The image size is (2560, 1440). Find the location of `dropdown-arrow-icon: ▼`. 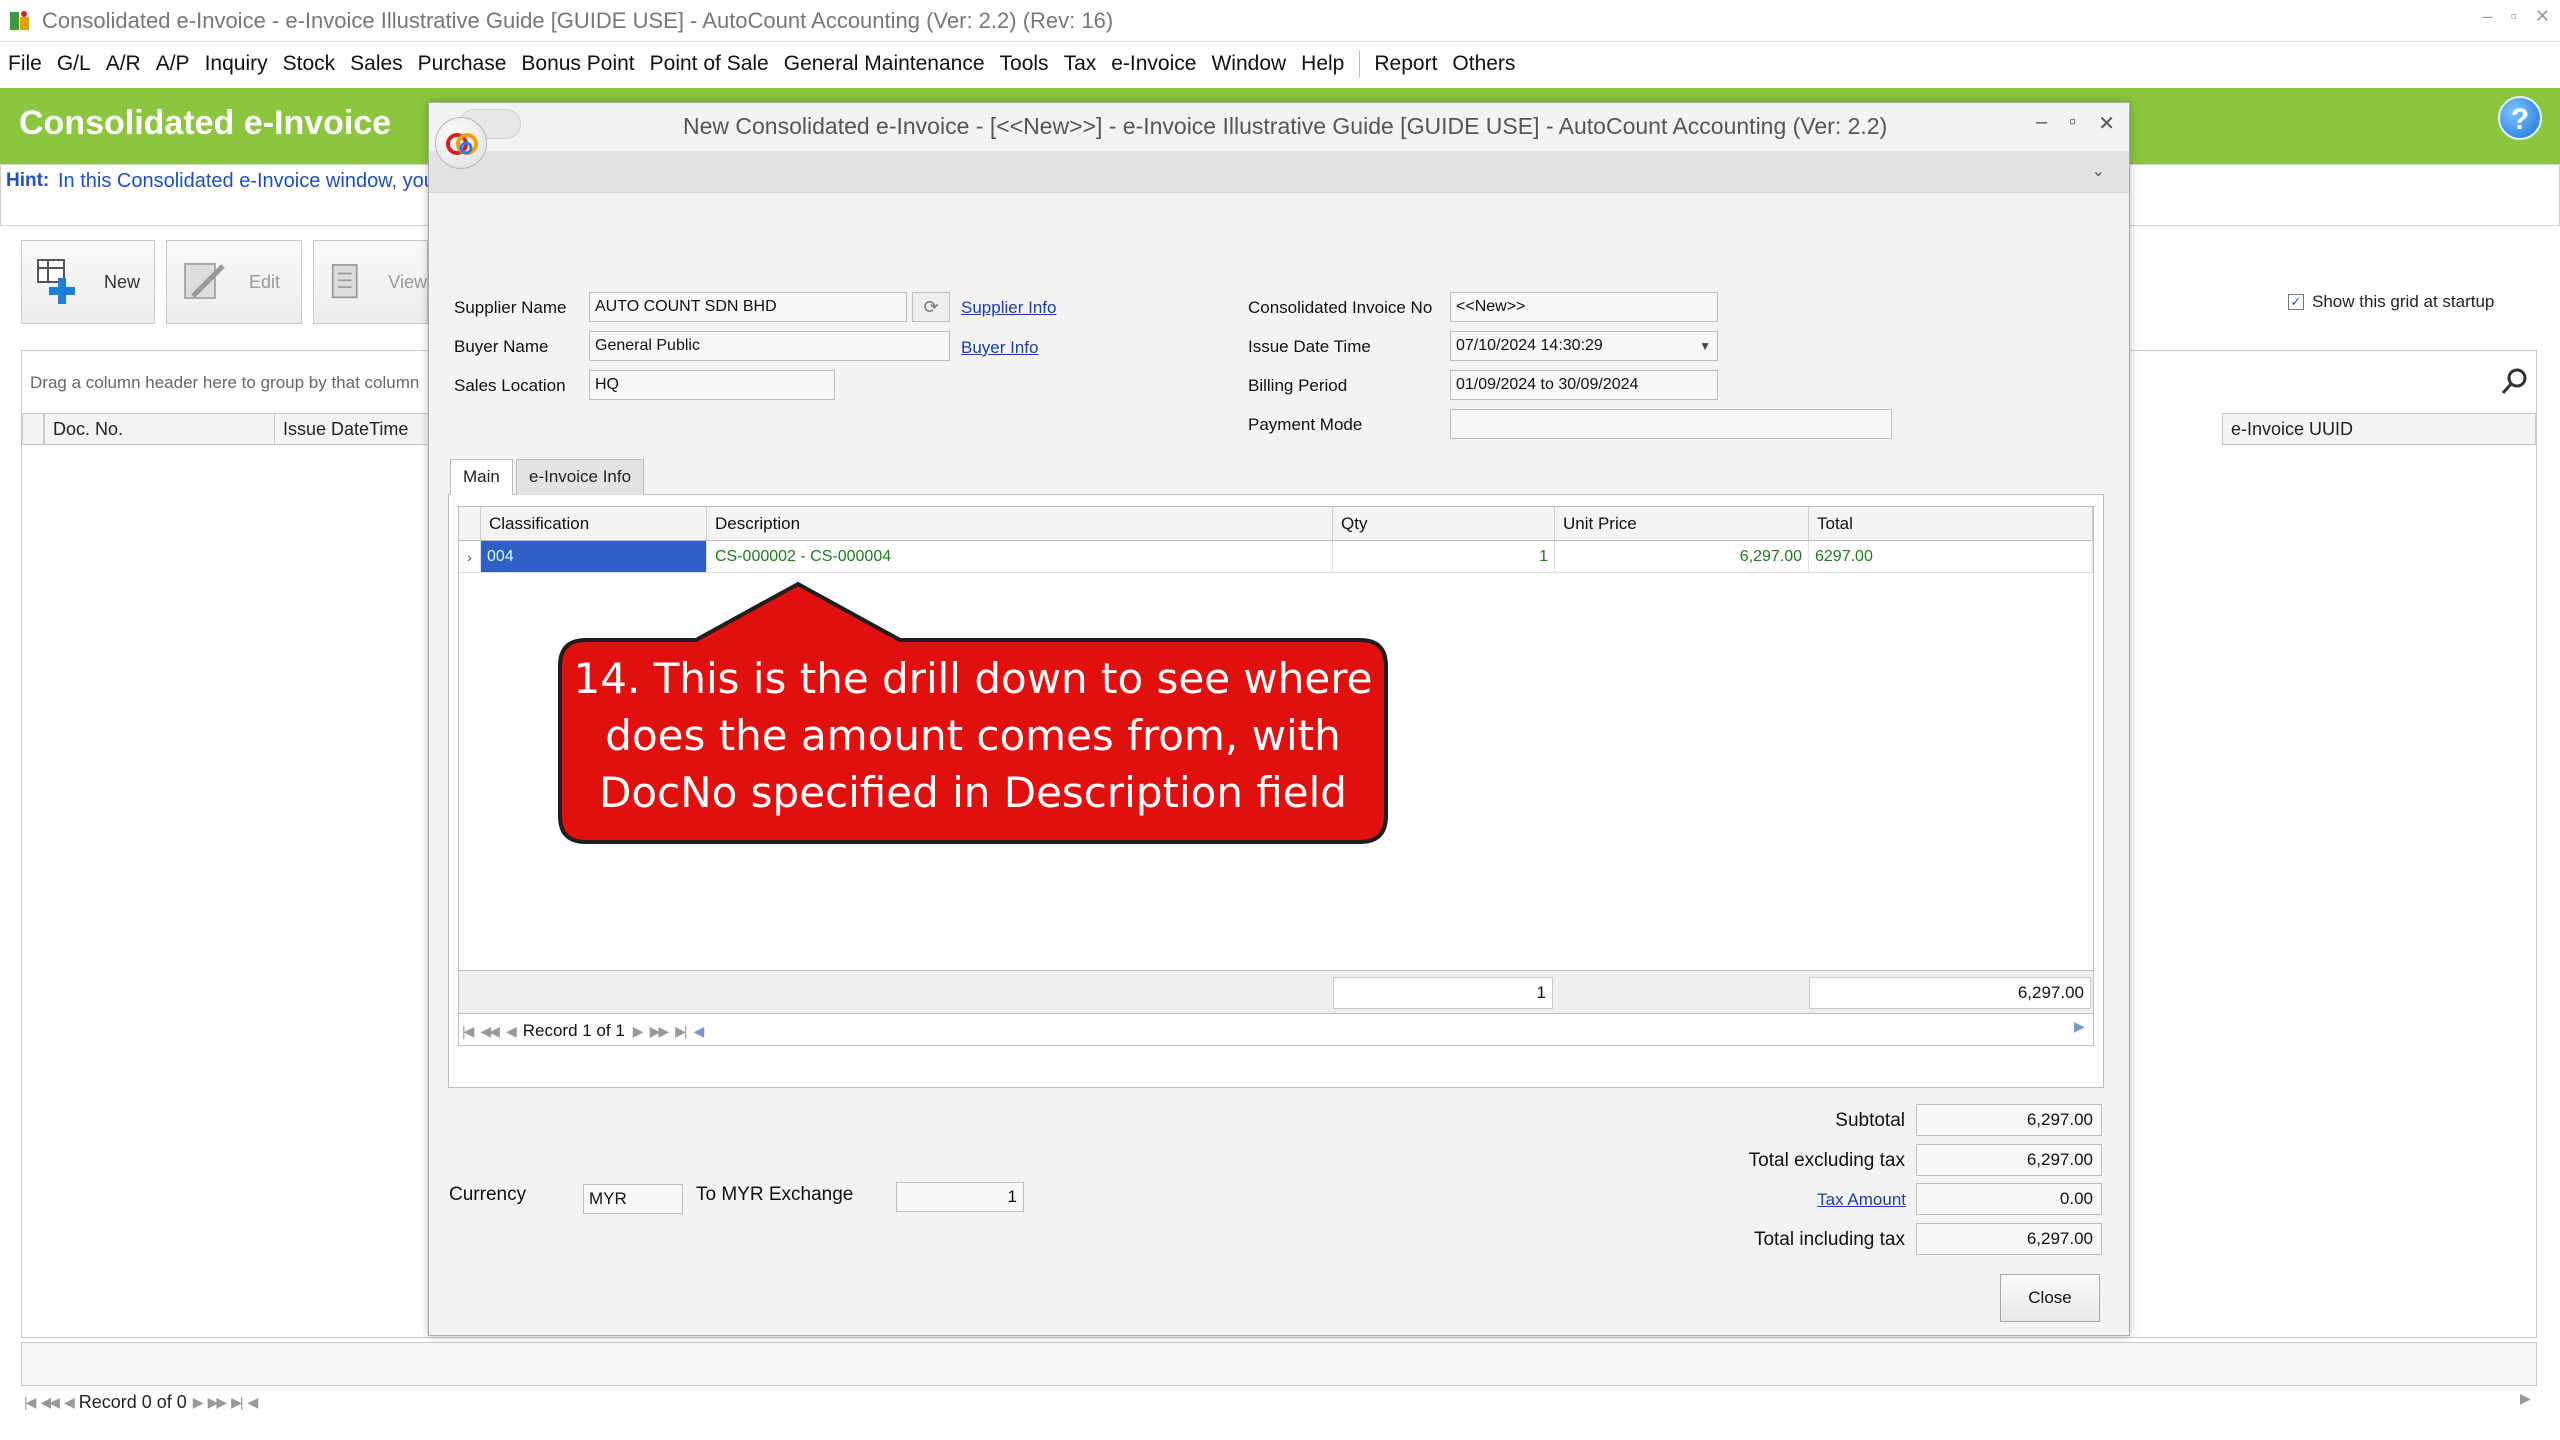

dropdown-arrow-icon: ▼ is located at coordinates (1705, 346).